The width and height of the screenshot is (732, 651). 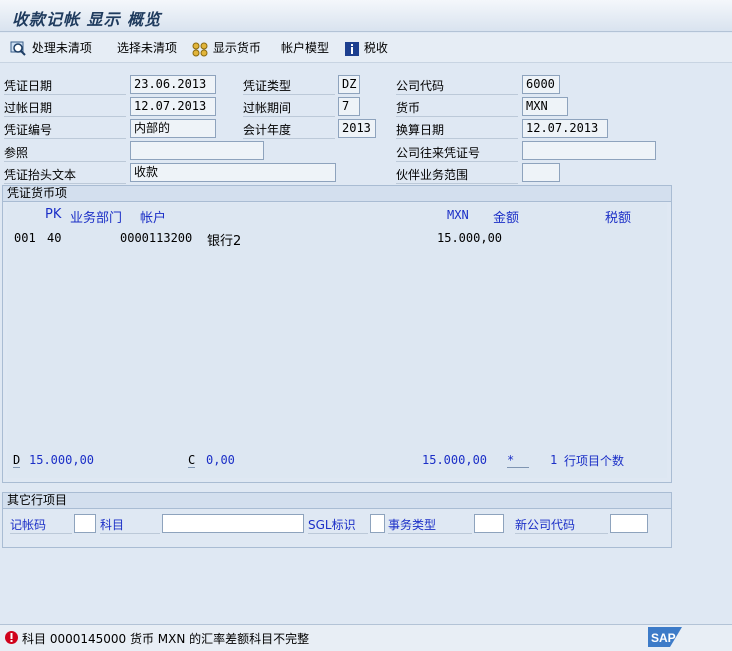 I want to click on fiscal-year-field: 2013, so click(x=357, y=128).